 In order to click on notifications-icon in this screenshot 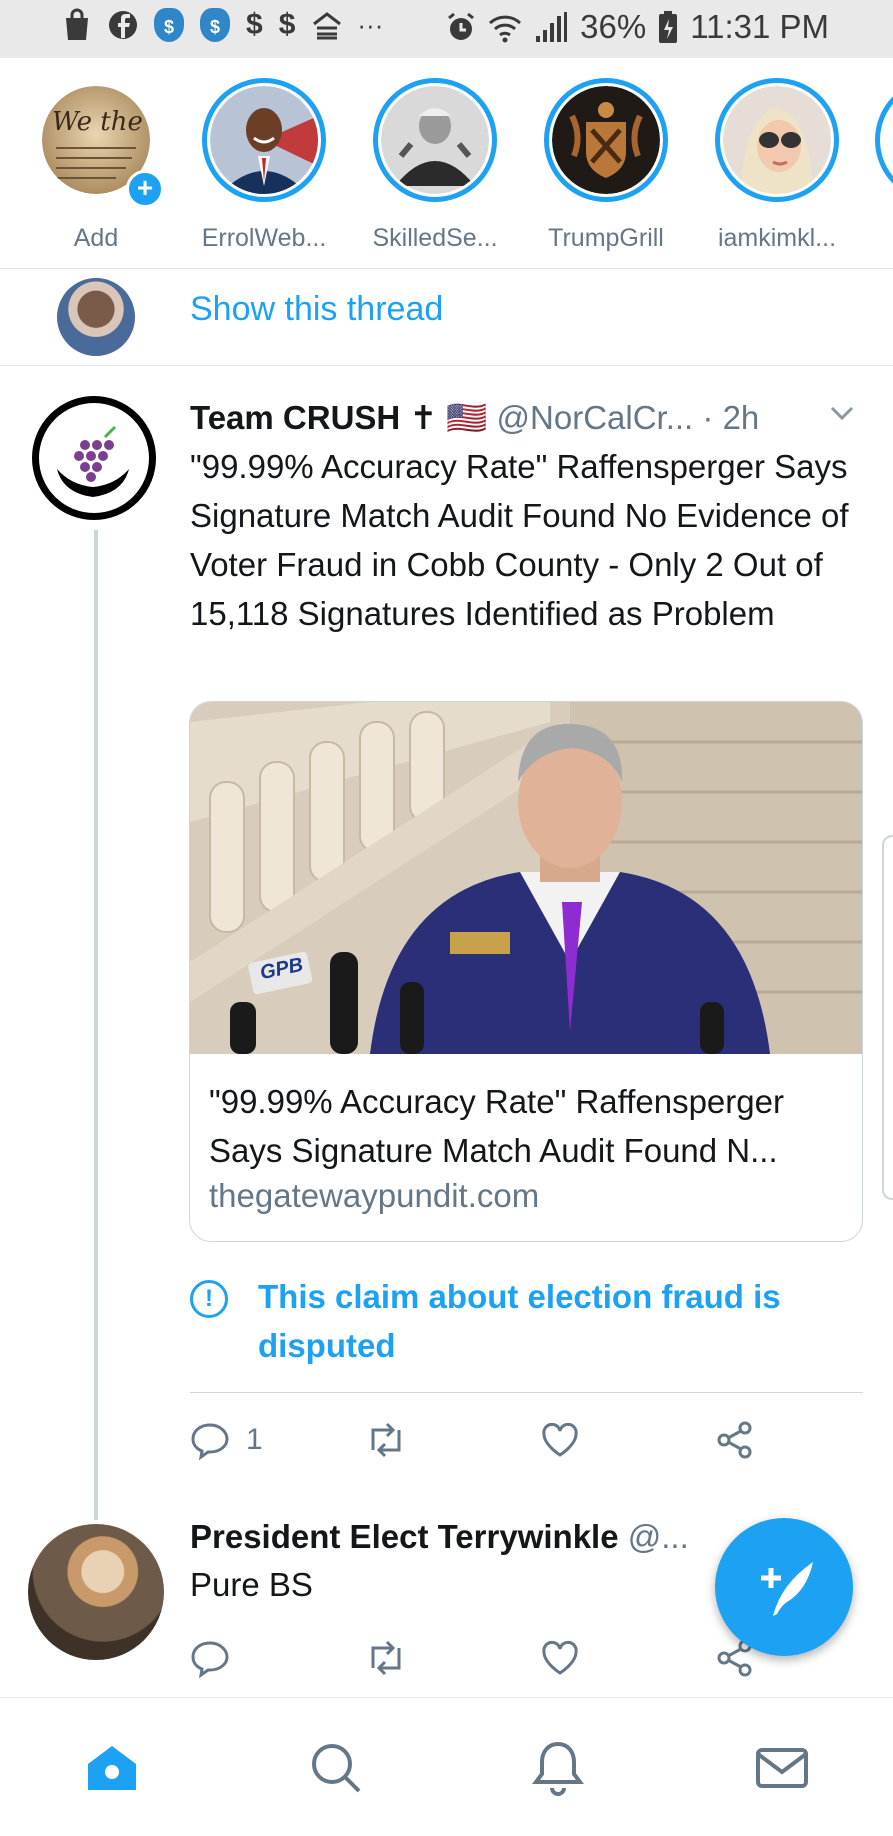, I will do `click(558, 1768)`.